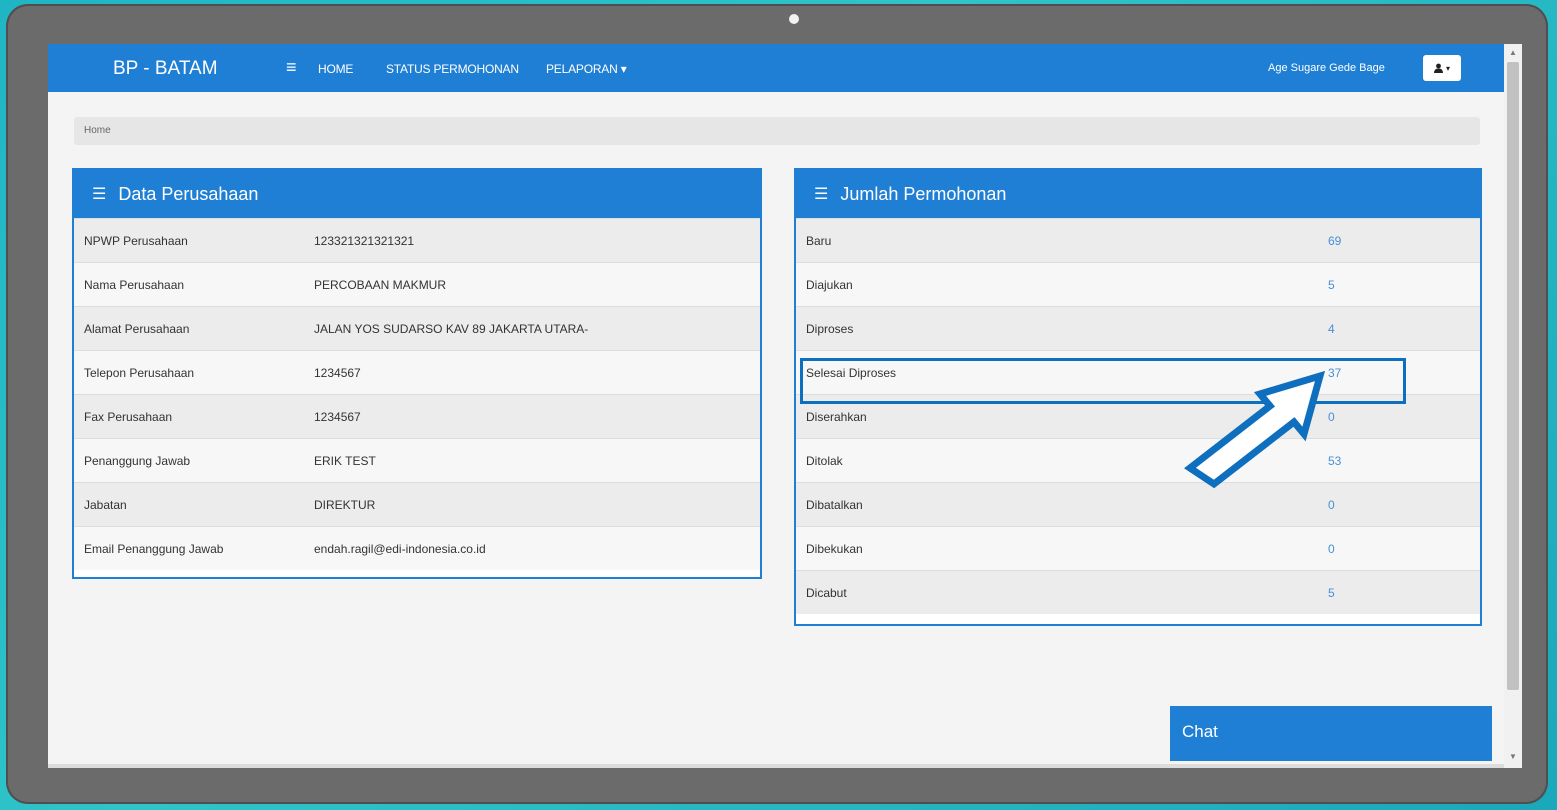 This screenshot has height=810, width=1557. I want to click on company-row: Fax Perusahaan 1234567, so click(417, 416).